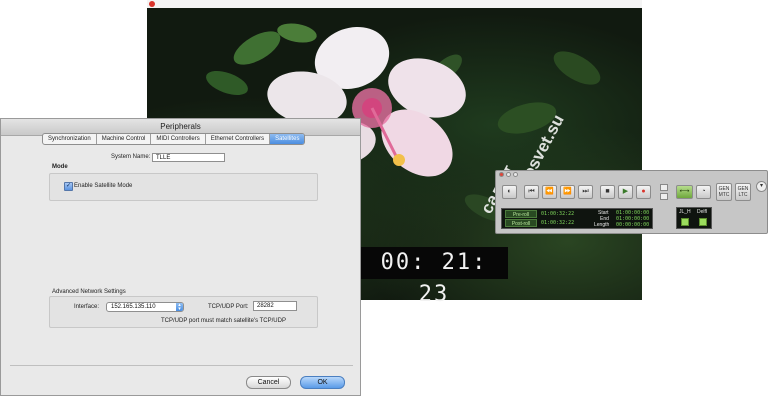 The image size is (768, 396). Describe the element at coordinates (643, 192) in the screenshot. I see `record-icon: ●` at that location.